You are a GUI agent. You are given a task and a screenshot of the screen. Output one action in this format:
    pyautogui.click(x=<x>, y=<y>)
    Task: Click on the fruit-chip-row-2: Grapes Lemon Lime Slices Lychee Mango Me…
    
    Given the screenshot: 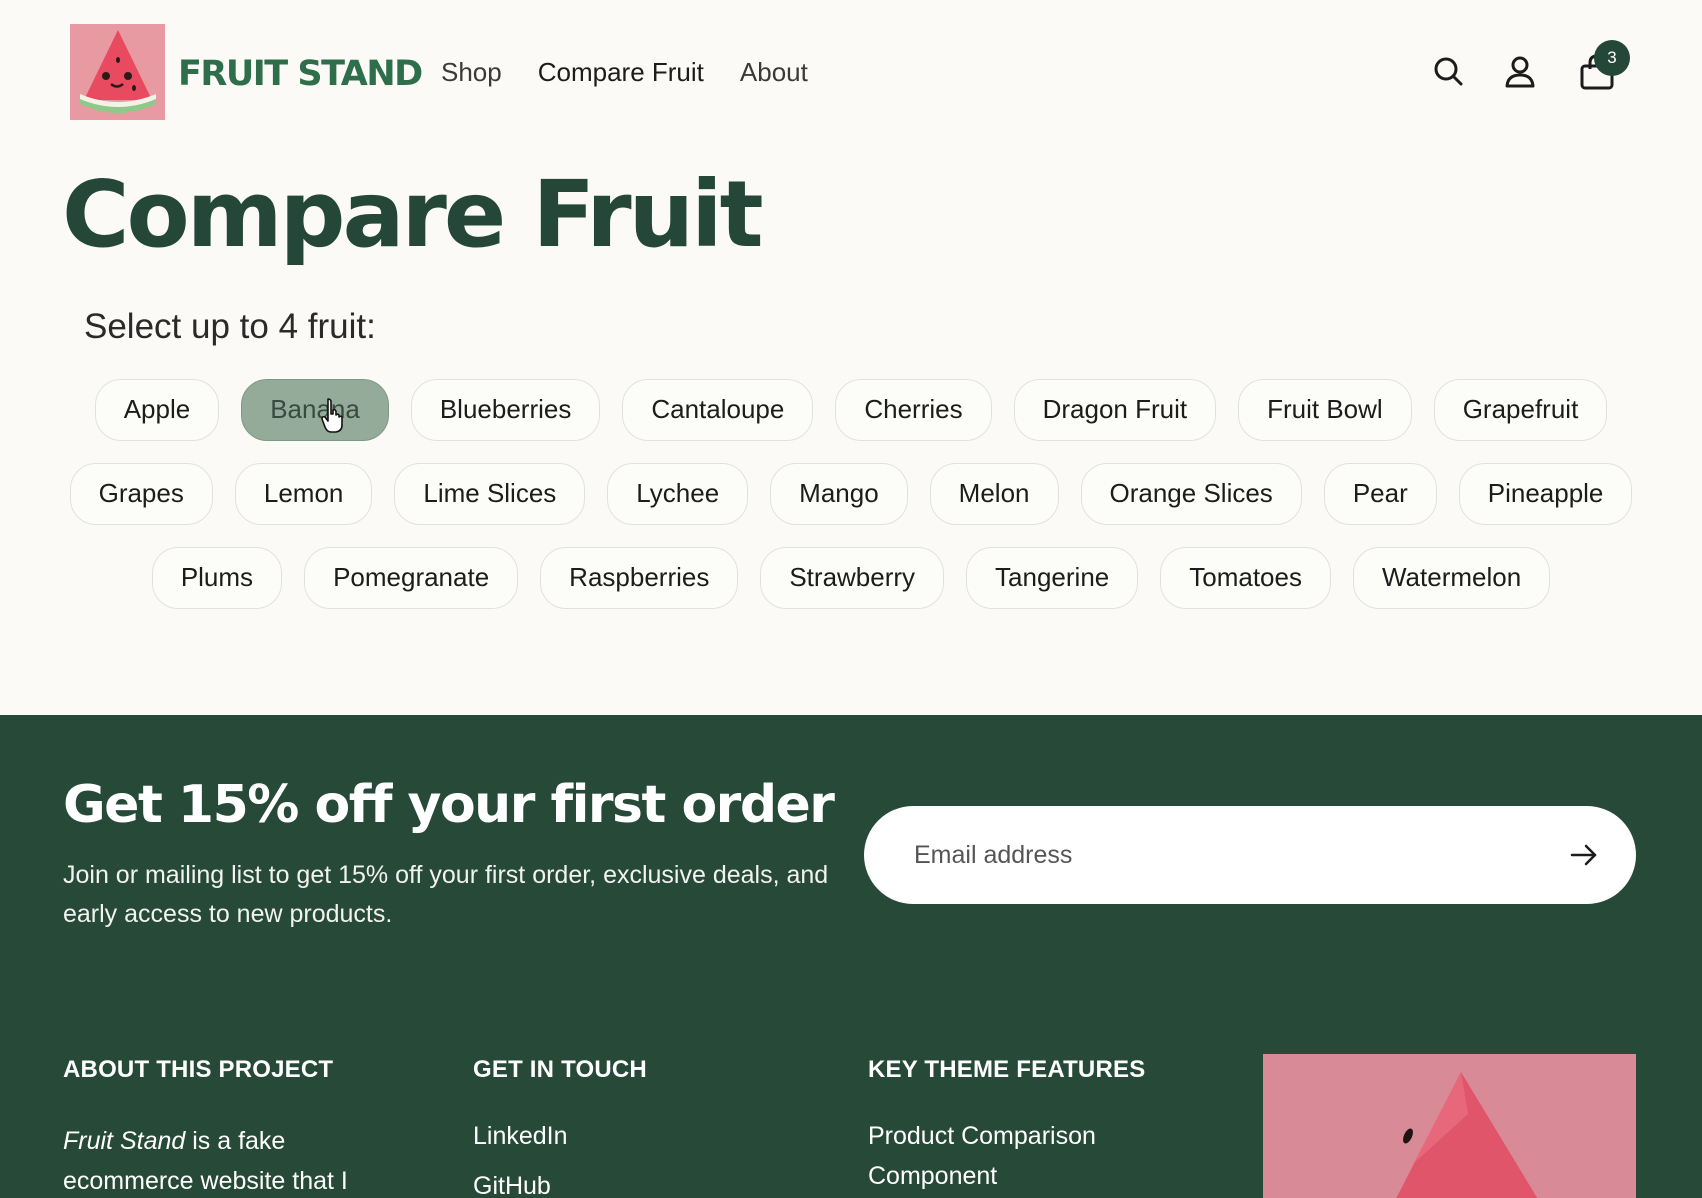 What is the action you would take?
    pyautogui.click(x=851, y=494)
    